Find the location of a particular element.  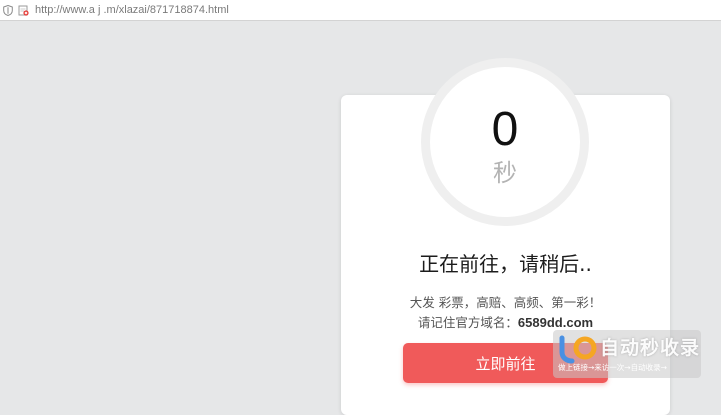

broken-page-icon is located at coordinates (23, 10).